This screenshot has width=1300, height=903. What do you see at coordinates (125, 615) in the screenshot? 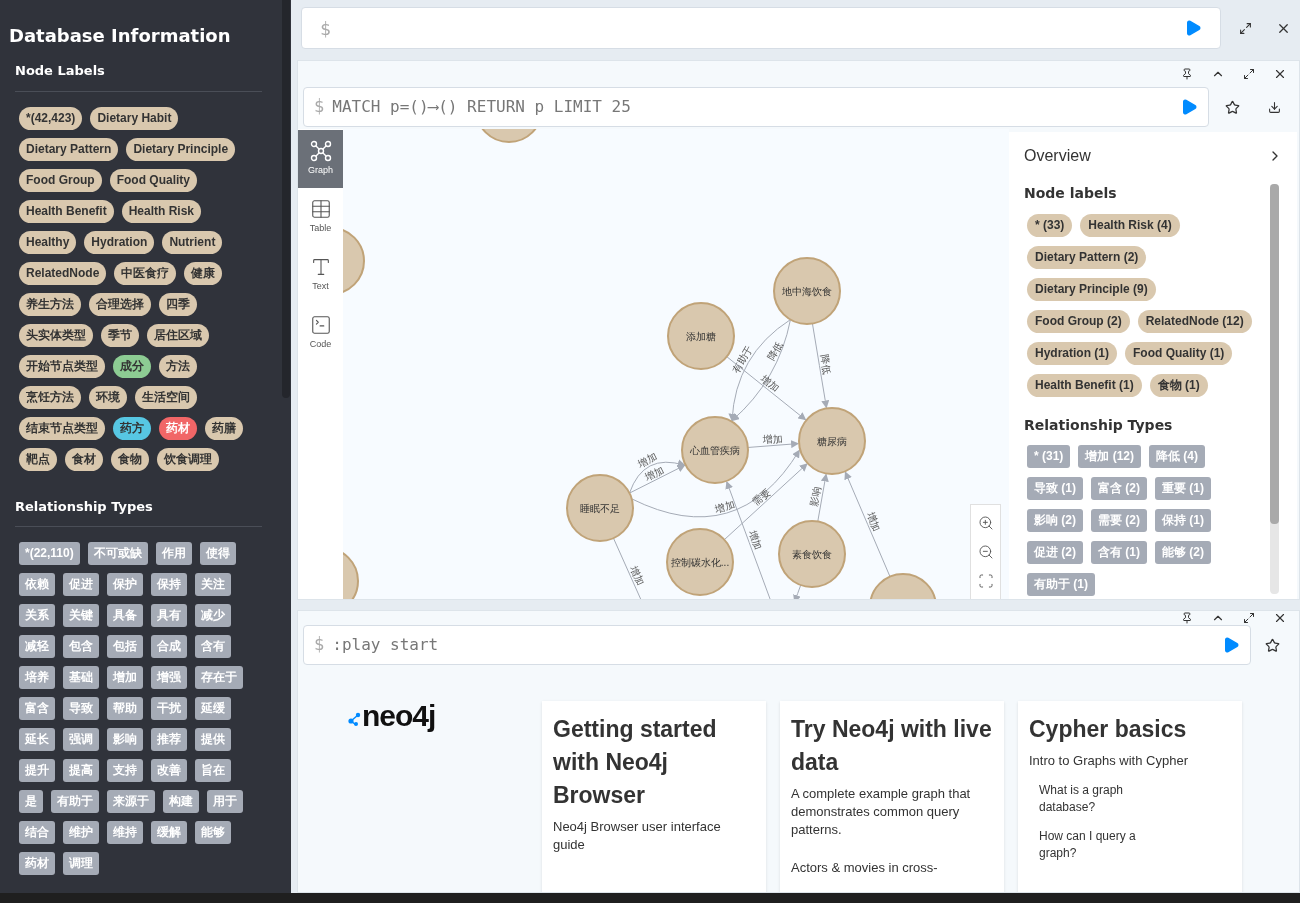
I see `relationship-tag: 具备` at bounding box center [125, 615].